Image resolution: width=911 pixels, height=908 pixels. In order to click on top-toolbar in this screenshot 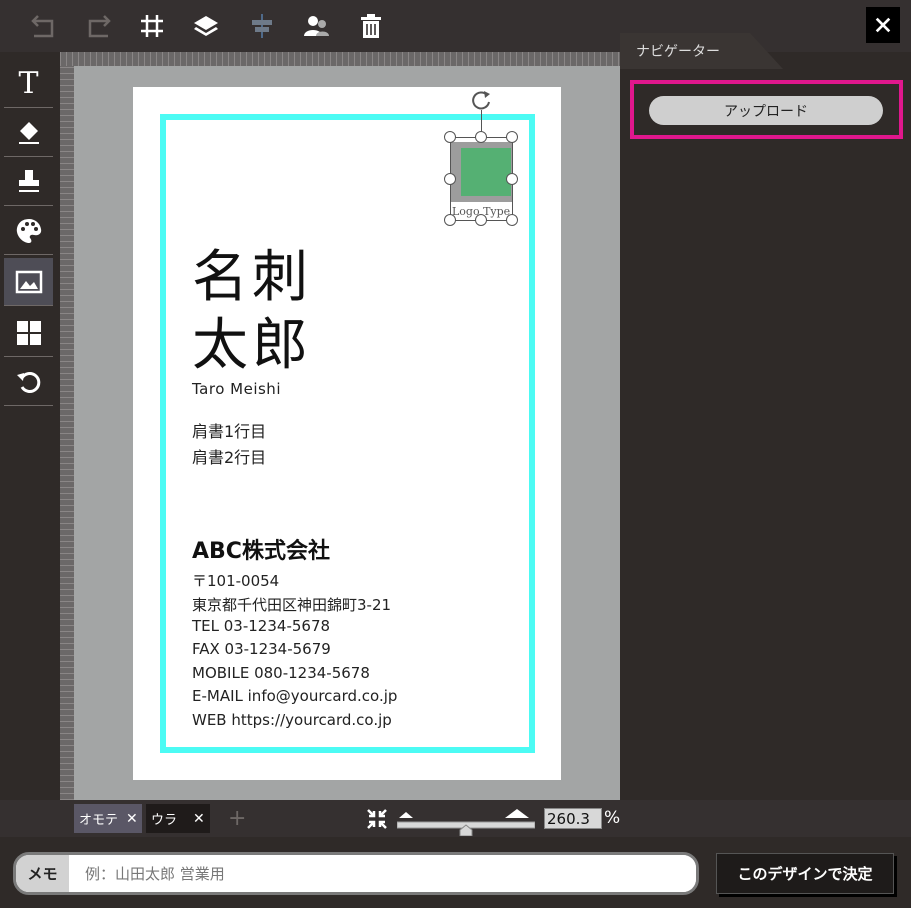, I will do `click(455, 26)`.